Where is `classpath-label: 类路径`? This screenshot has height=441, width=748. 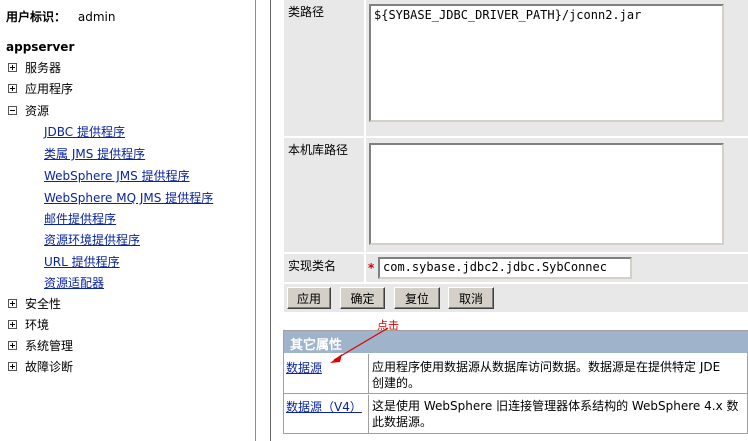 classpath-label: 类路径 is located at coordinates (306, 12).